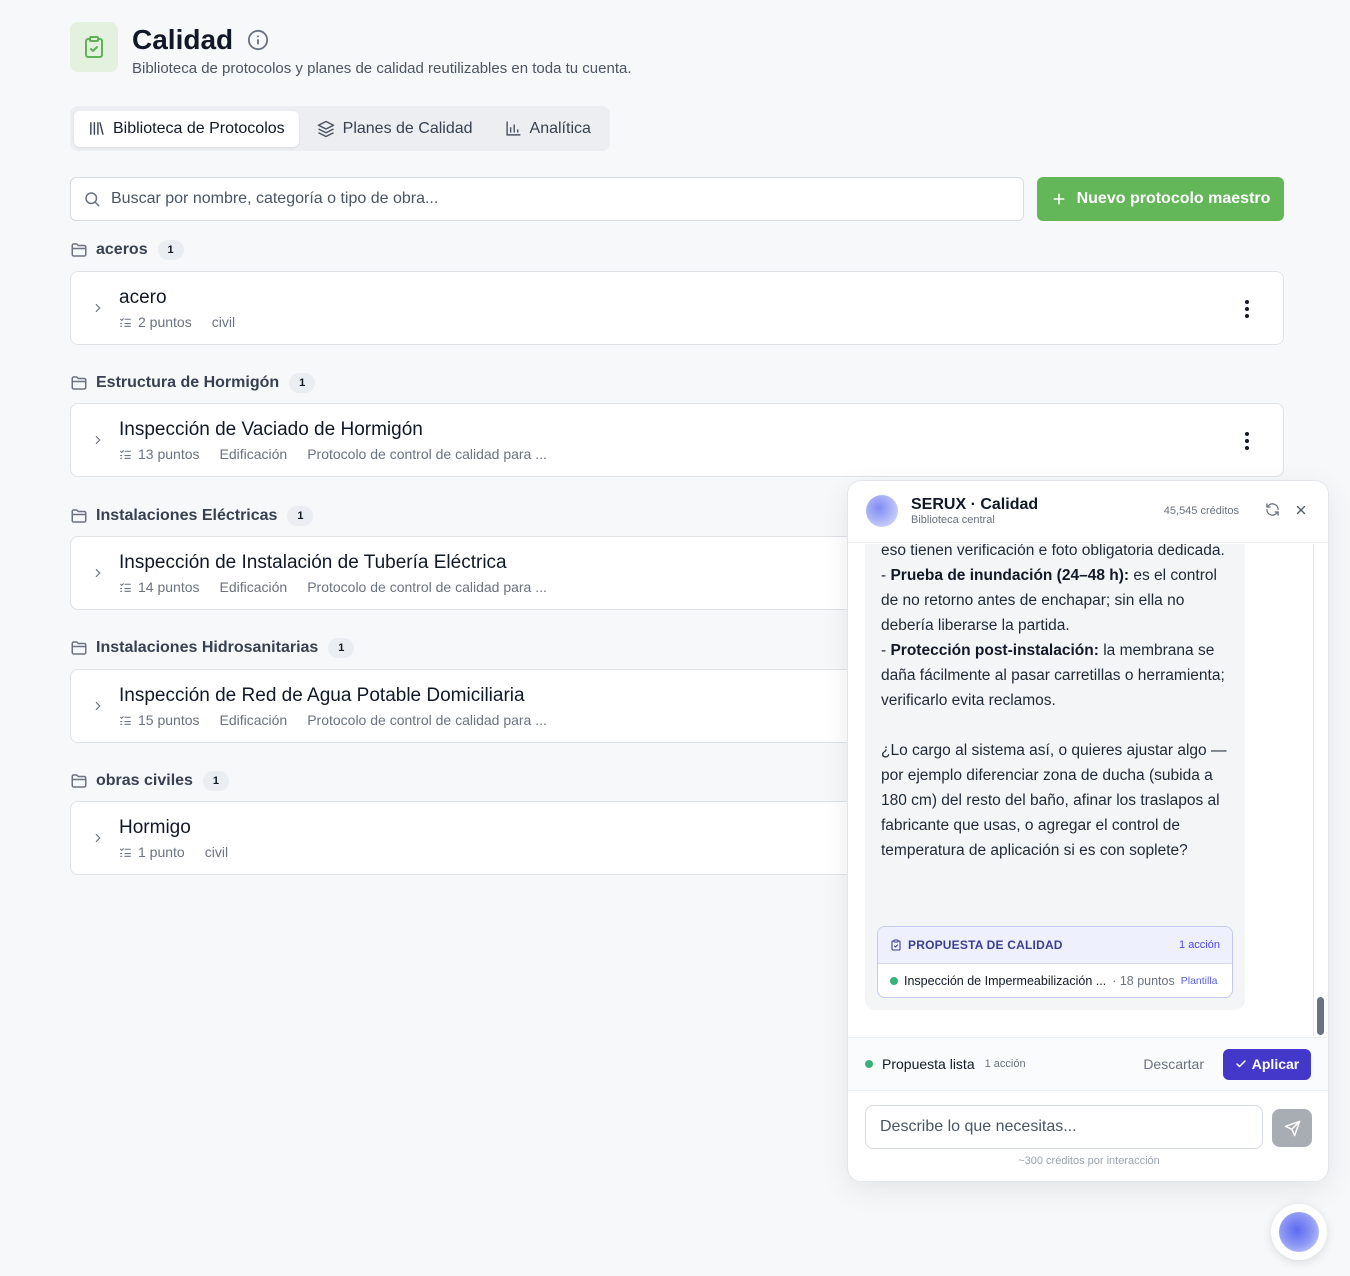 The height and width of the screenshot is (1276, 1350). I want to click on apply-button: Aplicar, so click(1267, 1064).